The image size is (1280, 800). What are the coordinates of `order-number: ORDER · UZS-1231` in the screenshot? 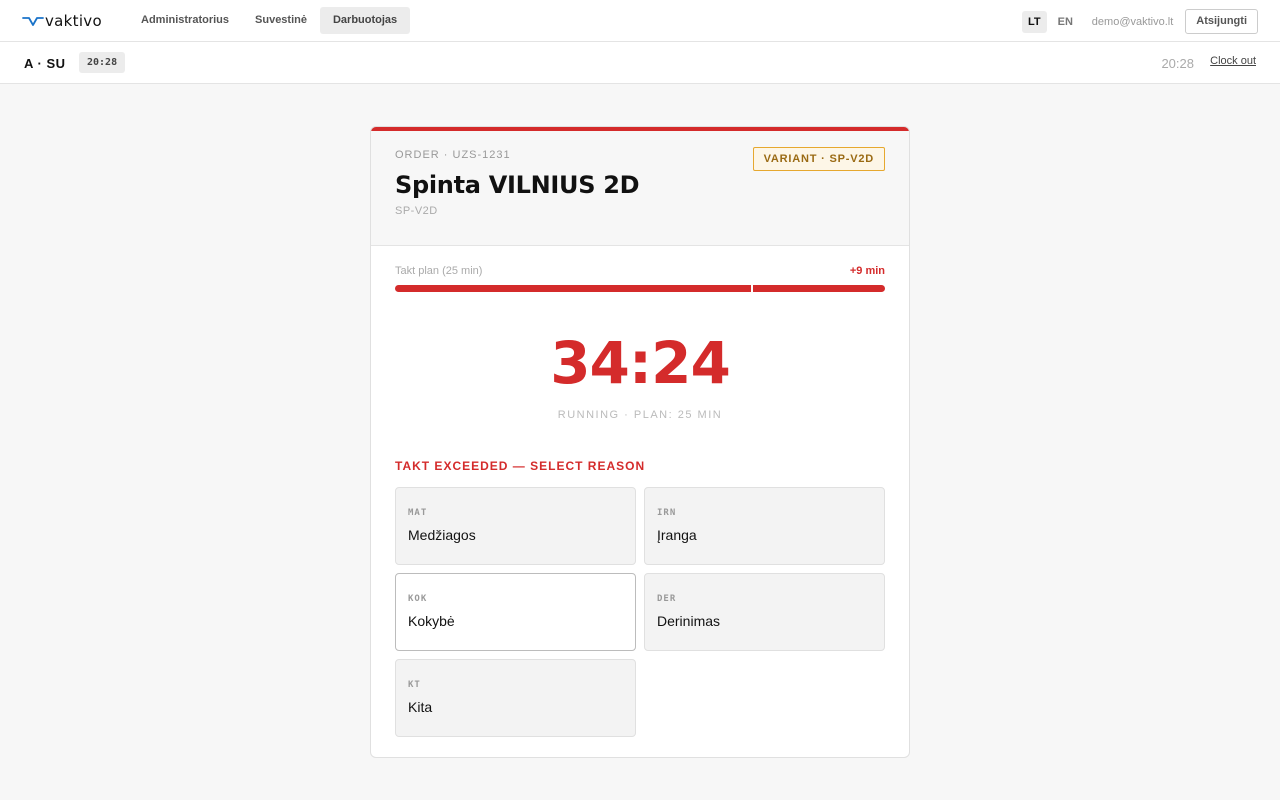 It's located at (453, 155).